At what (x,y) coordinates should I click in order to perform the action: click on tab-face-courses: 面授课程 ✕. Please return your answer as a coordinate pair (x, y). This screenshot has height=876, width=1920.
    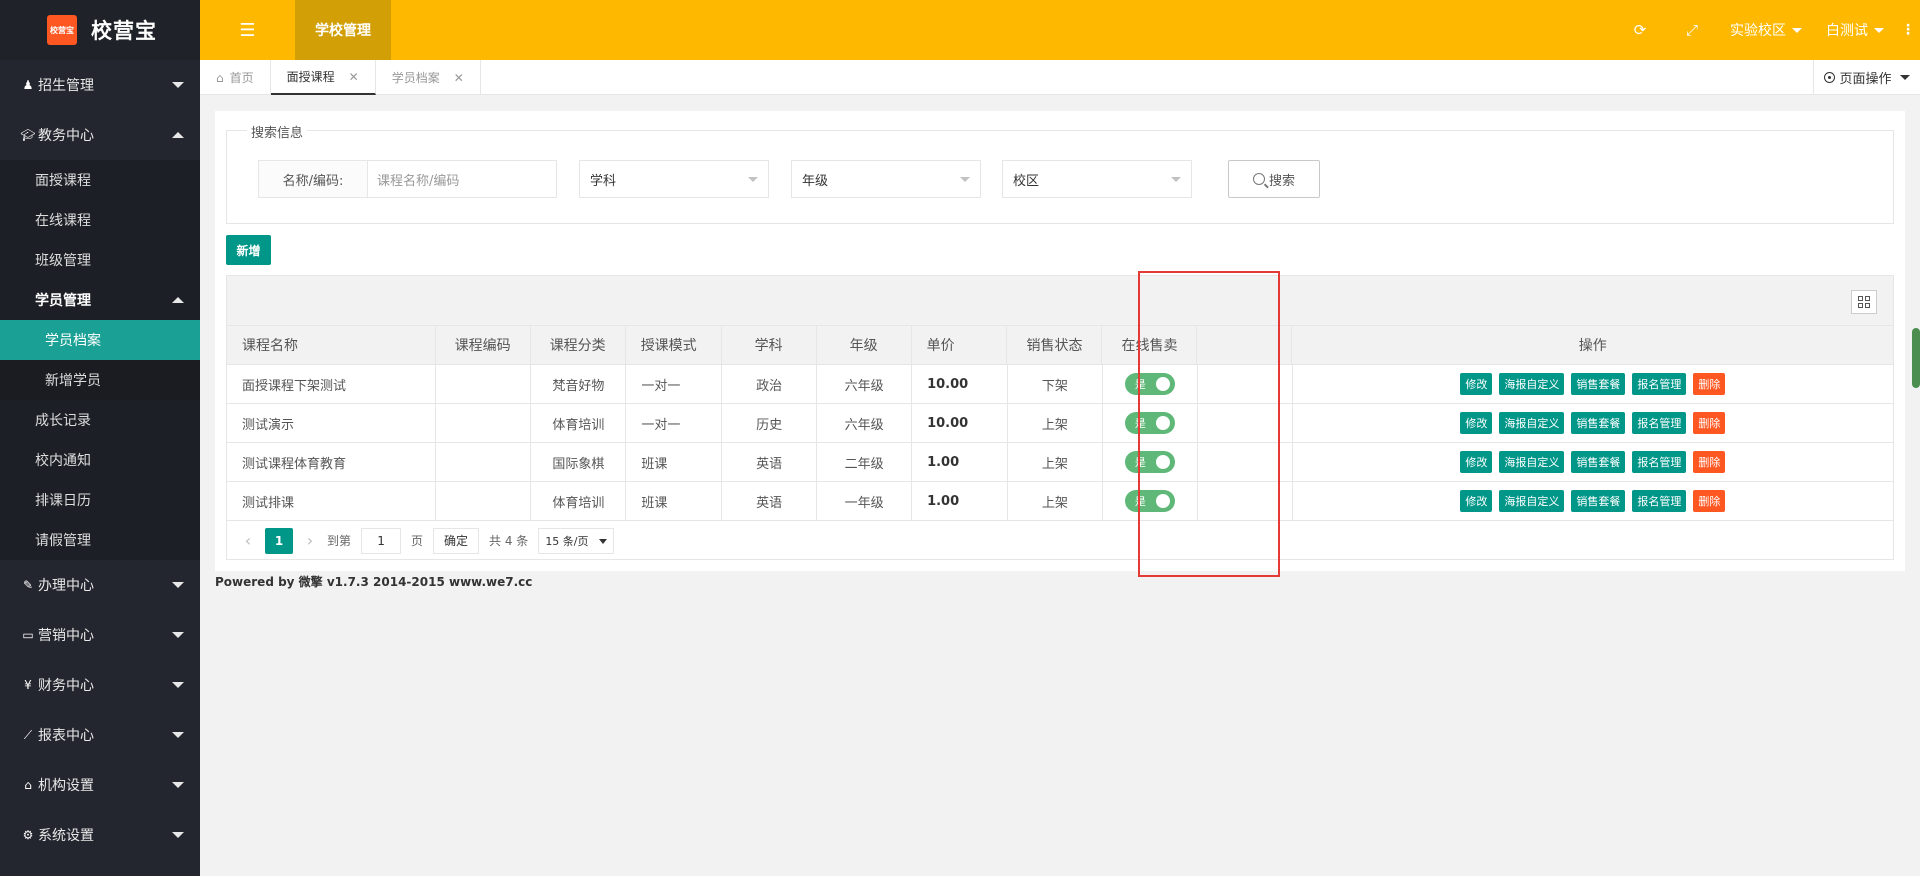
    Looking at the image, I should click on (323, 77).